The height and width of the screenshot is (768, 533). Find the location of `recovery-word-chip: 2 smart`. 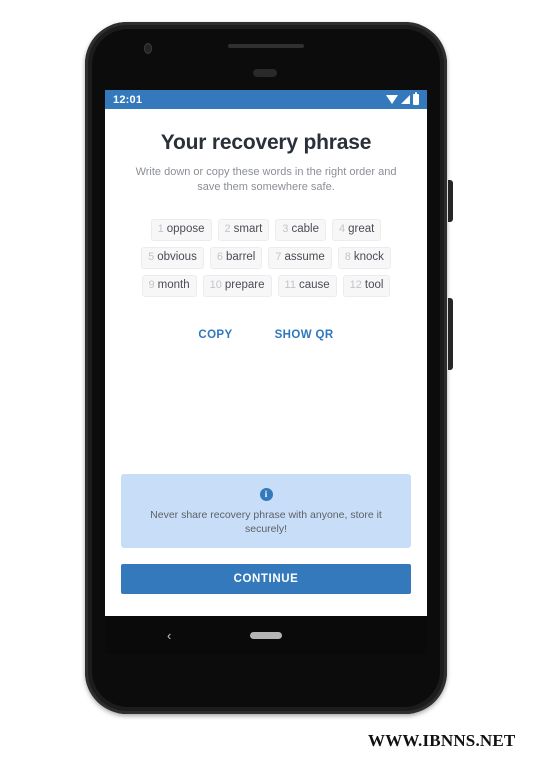

recovery-word-chip: 2 smart is located at coordinates (243, 230).